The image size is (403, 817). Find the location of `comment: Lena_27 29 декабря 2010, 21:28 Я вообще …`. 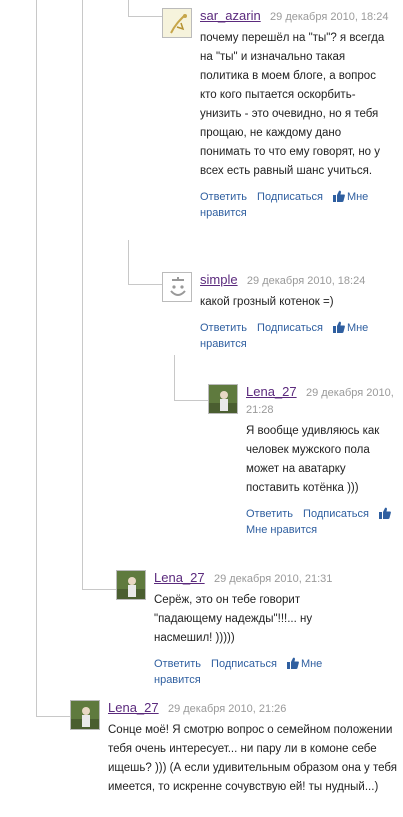

comment: Lena_27 29 декабря 2010, 21:28 Я вообще … is located at coordinates (321, 461).